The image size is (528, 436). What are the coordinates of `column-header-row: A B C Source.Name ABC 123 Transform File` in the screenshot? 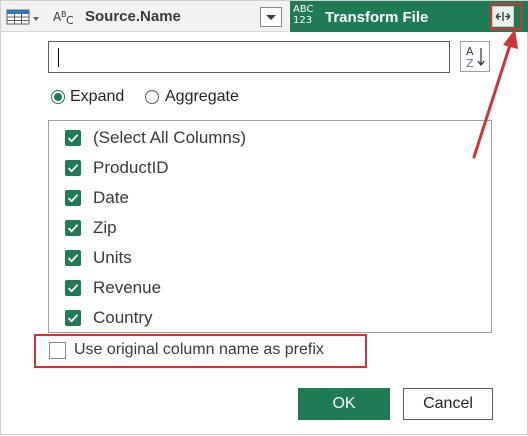 It's located at (264, 16).